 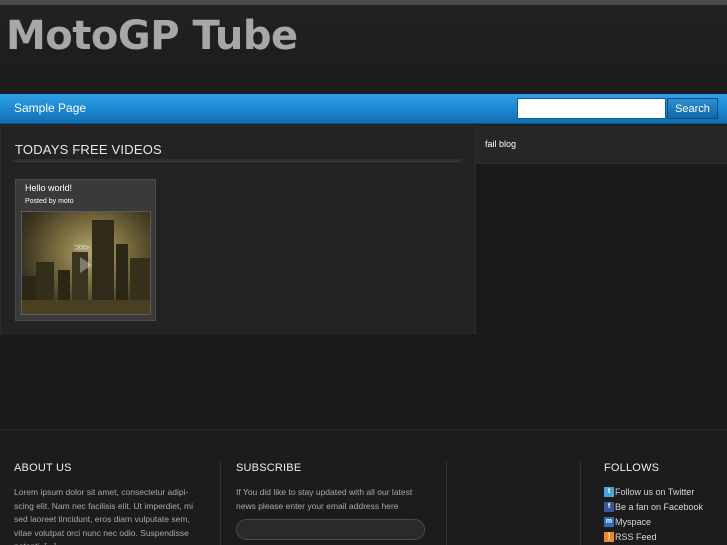 I want to click on follow-rss-link: ) RSS Feed, so click(x=630, y=537).